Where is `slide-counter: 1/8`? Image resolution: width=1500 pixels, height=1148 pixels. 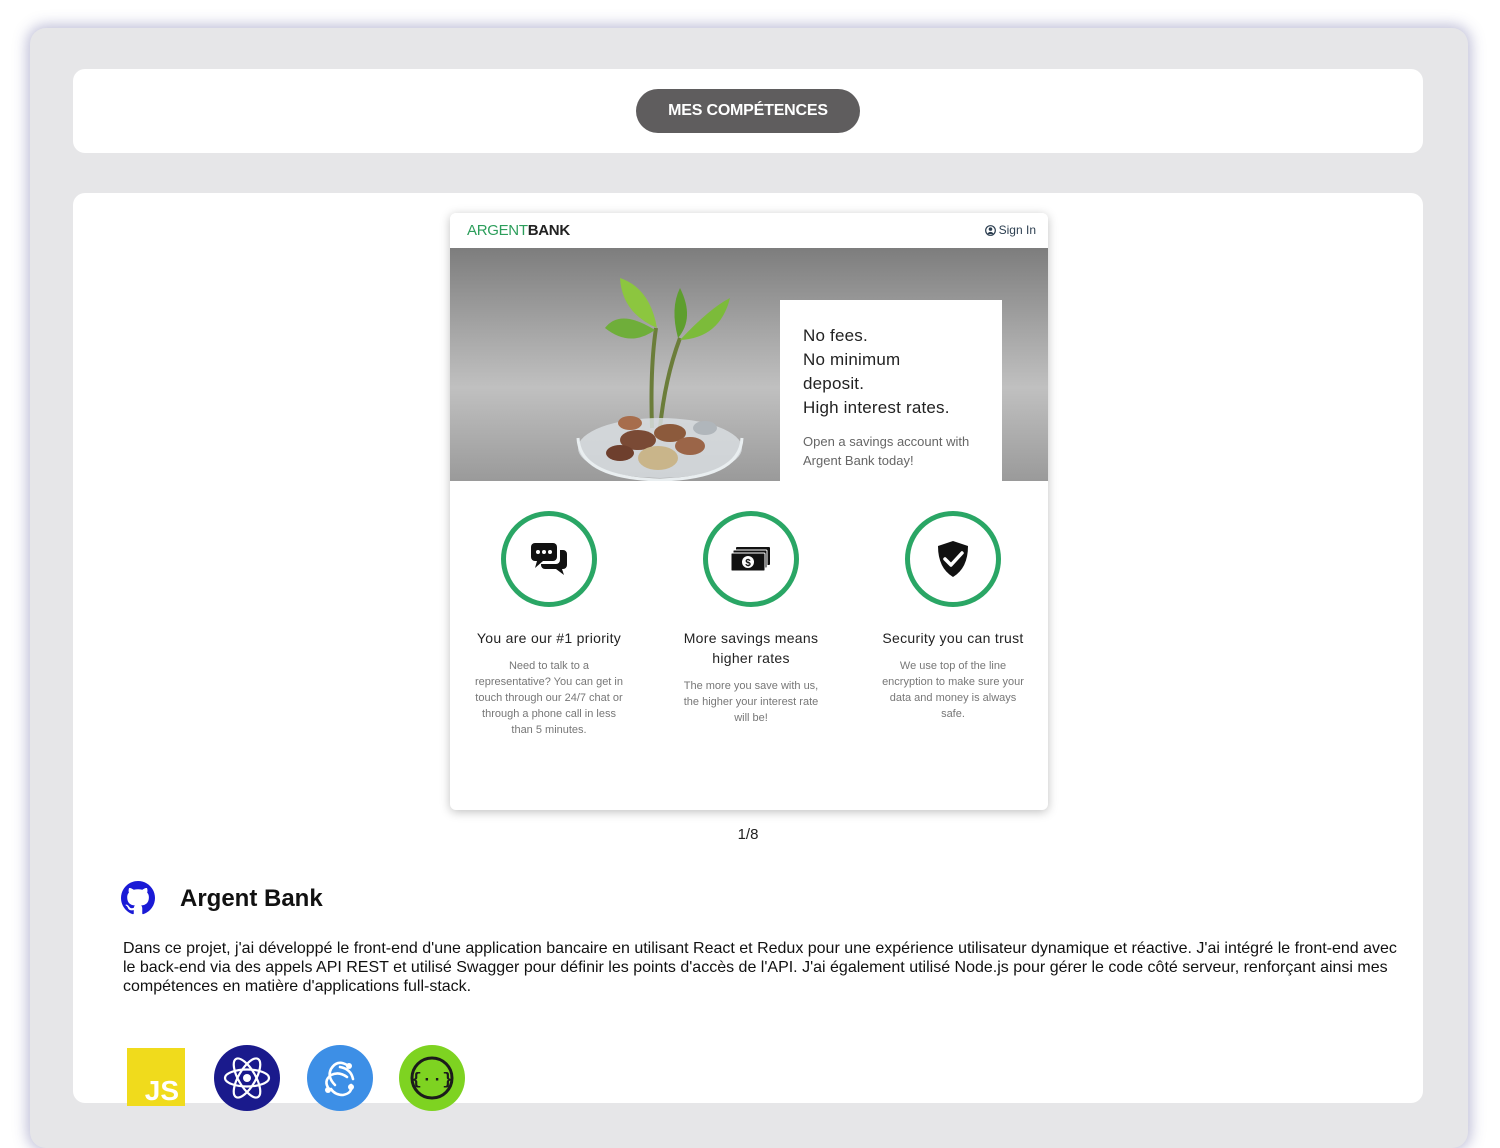
slide-counter: 1/8 is located at coordinates (748, 834).